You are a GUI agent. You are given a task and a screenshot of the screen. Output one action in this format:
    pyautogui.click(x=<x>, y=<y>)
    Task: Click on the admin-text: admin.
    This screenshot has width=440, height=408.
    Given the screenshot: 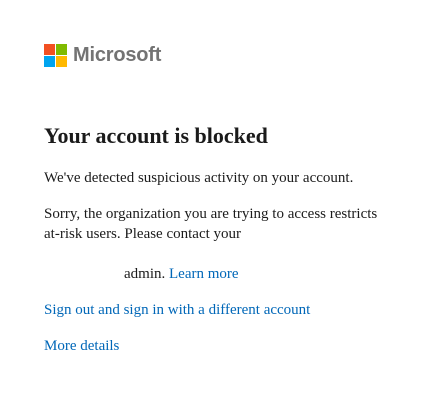 What is the action you would take?
    pyautogui.click(x=145, y=274)
    